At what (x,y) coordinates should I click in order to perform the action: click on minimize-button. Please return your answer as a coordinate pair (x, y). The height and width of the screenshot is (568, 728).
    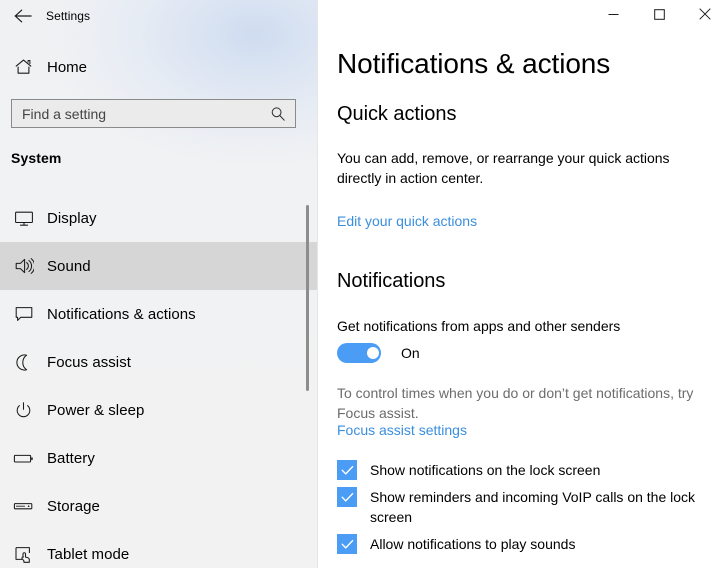
    Looking at the image, I should click on (613, 16).